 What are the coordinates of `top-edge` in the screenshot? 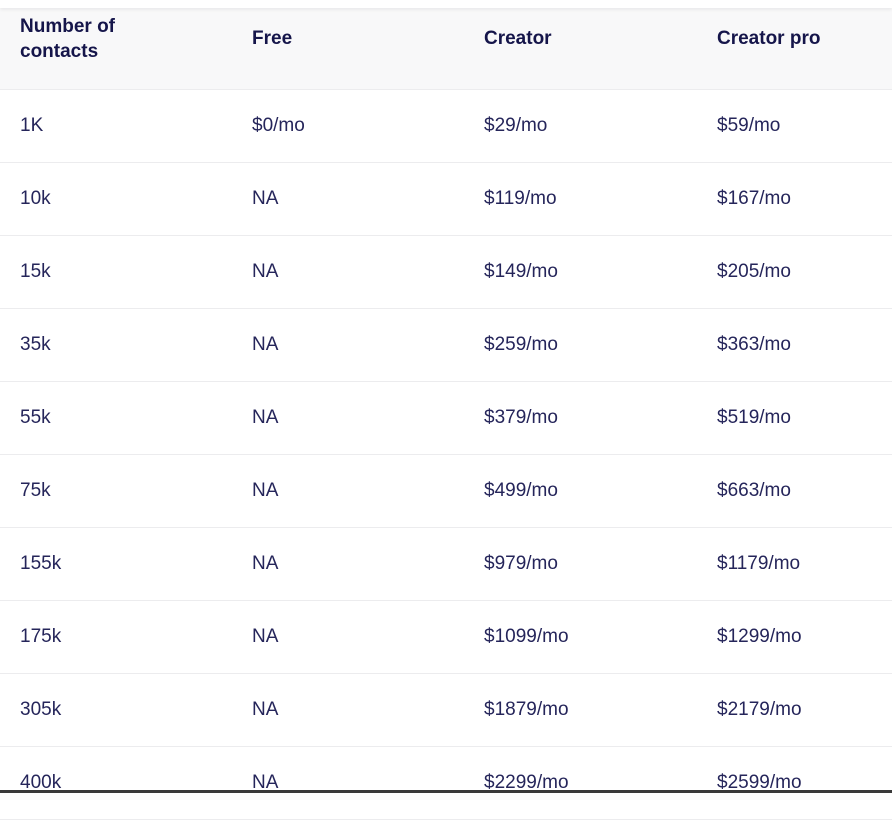 It's located at (446, 4).